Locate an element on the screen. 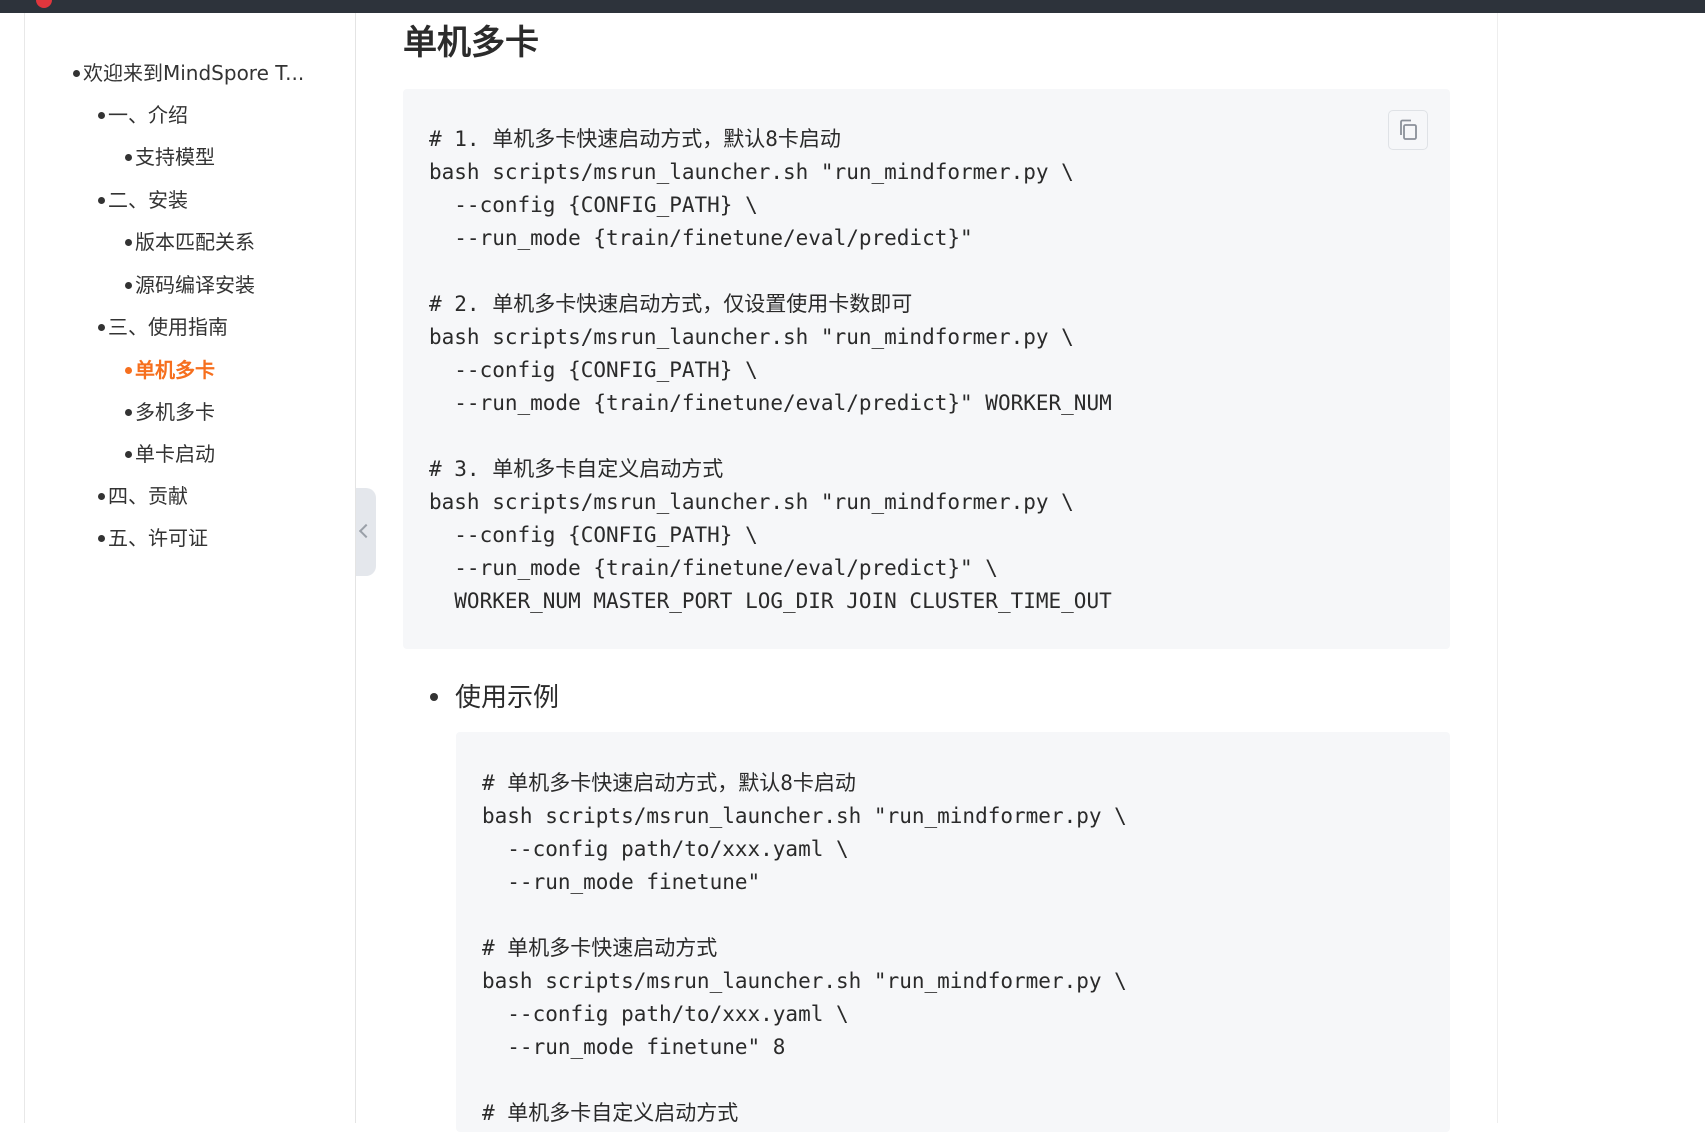 This screenshot has width=1705, height=1132. toc-item-label: 五、许可证 is located at coordinates (158, 538).